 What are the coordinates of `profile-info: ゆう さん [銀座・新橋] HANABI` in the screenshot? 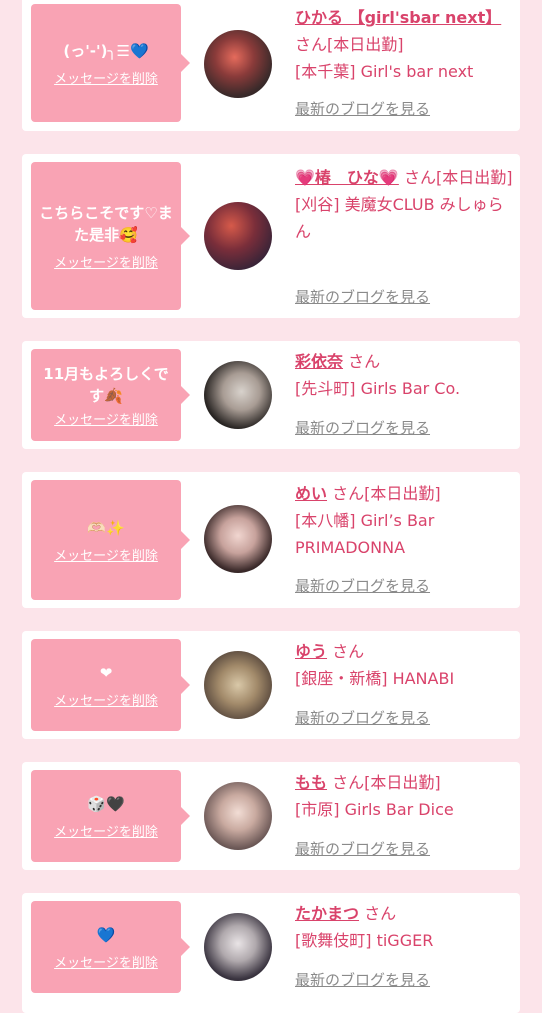 It's located at (404, 665).